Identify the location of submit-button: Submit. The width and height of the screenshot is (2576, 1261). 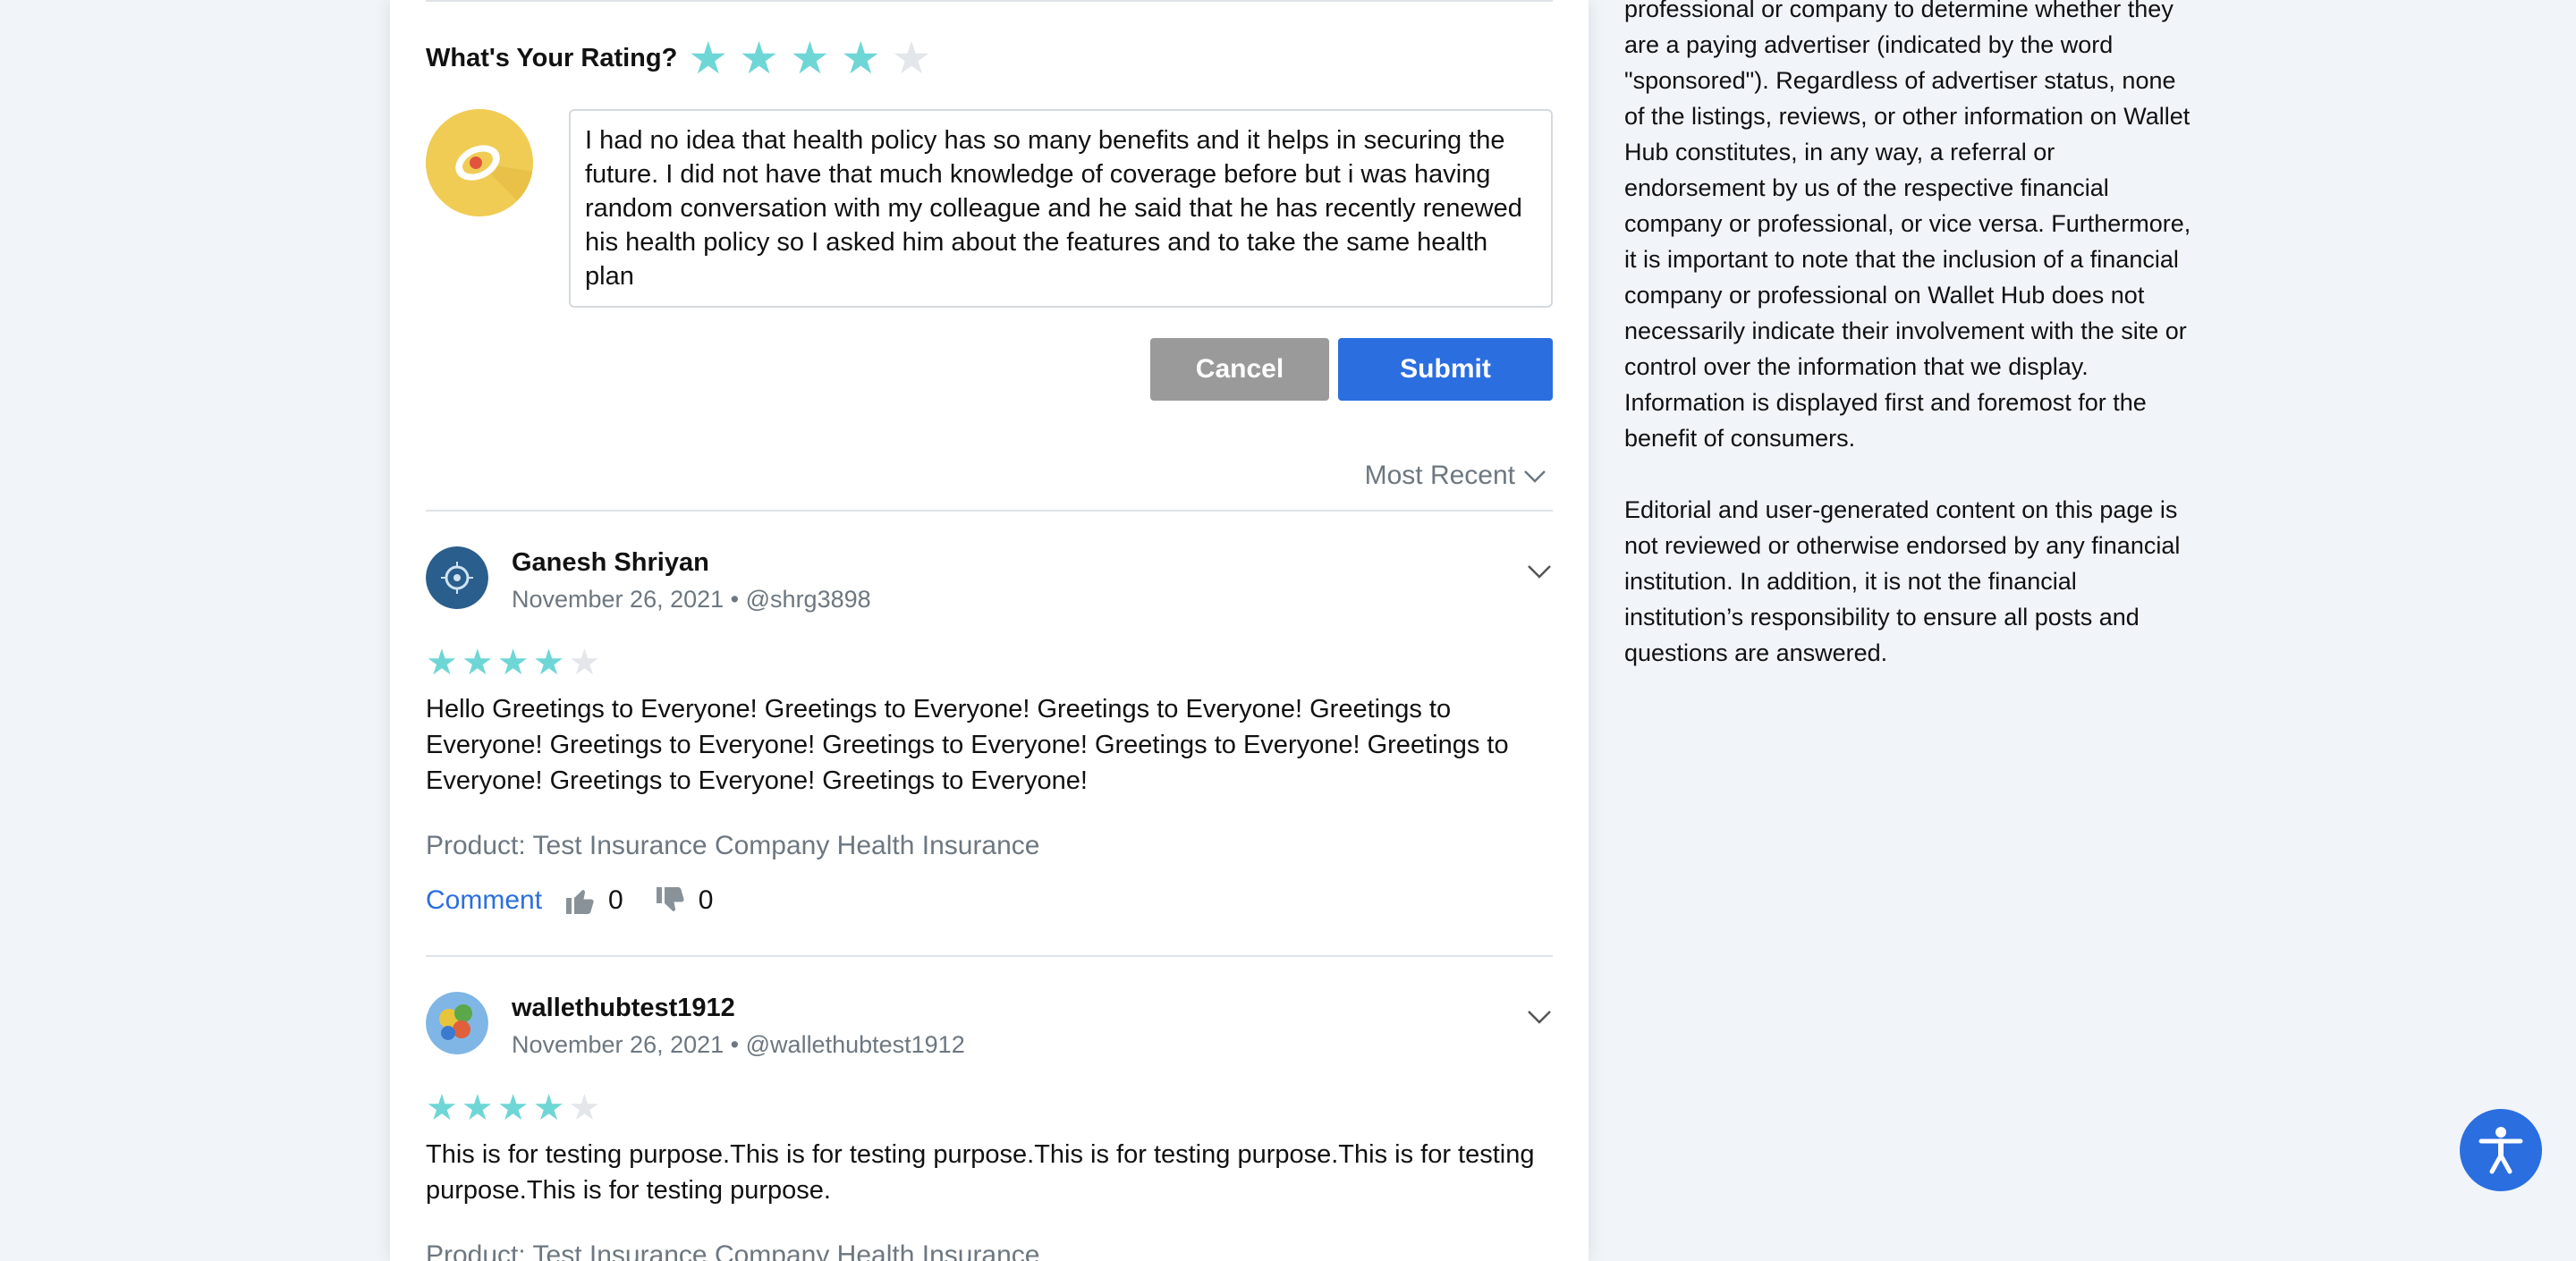
(1445, 369).